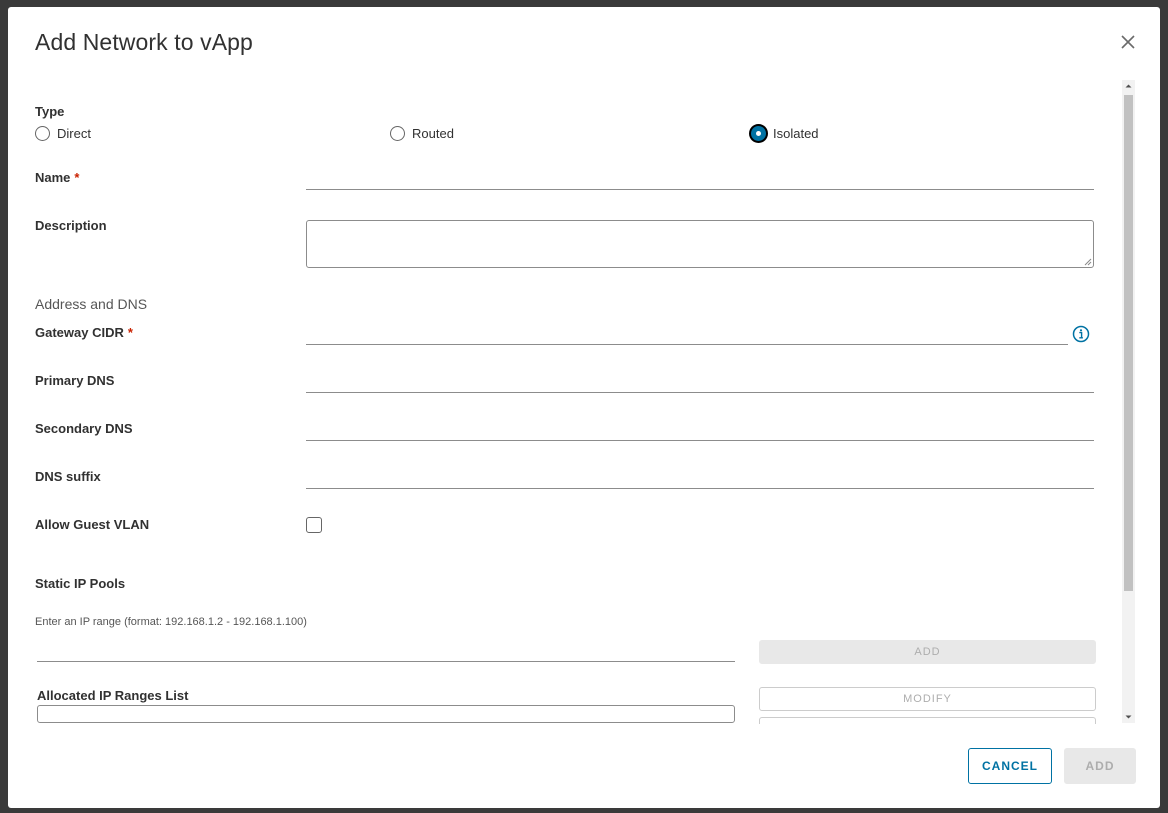  What do you see at coordinates (386, 650) in the screenshot?
I see `ip-range-input` at bounding box center [386, 650].